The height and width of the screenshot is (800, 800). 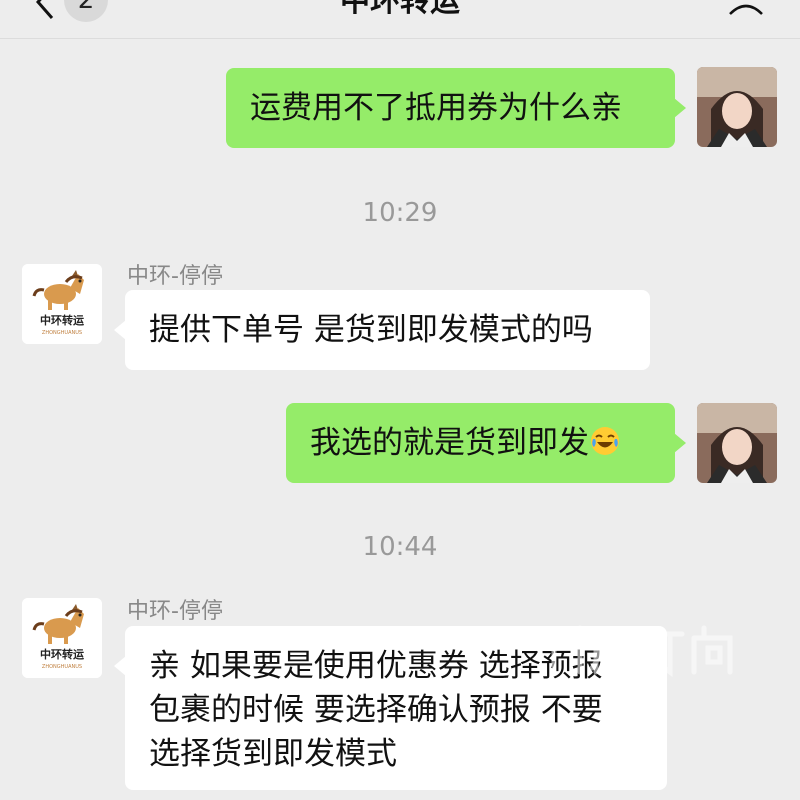 What do you see at coordinates (371, 330) in the screenshot?
I see `message-text: 提供下单号 是货到即发模式的吗` at bounding box center [371, 330].